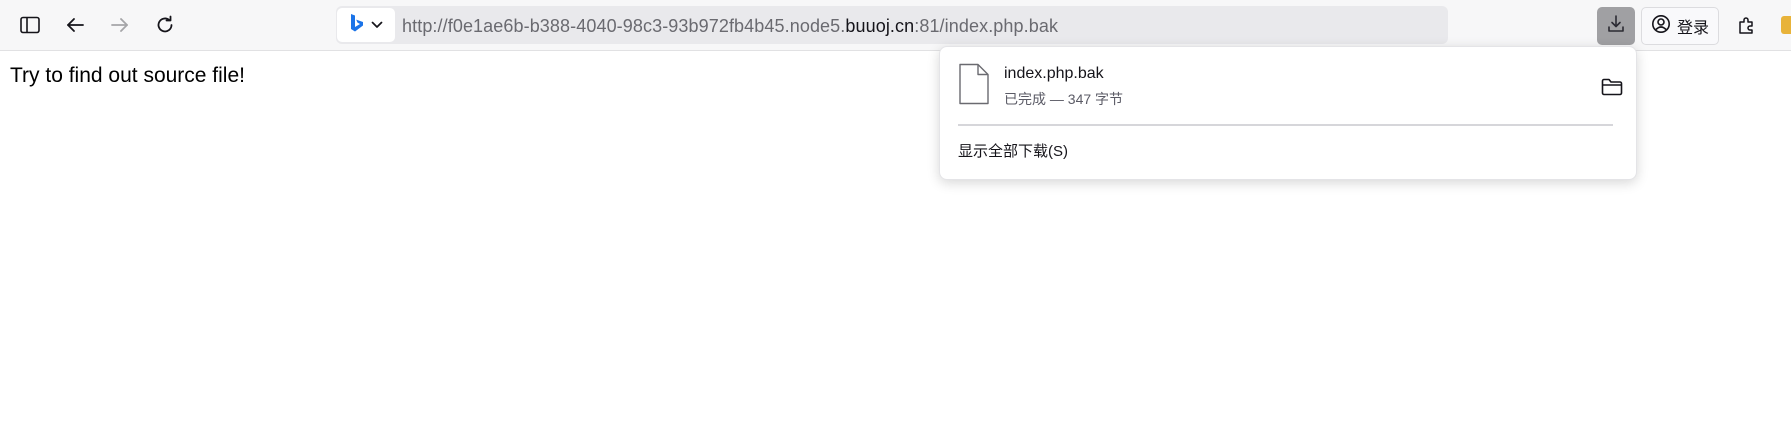 Image resolution: width=1791 pixels, height=427 pixels. I want to click on puzzle-icon, so click(1747, 25).